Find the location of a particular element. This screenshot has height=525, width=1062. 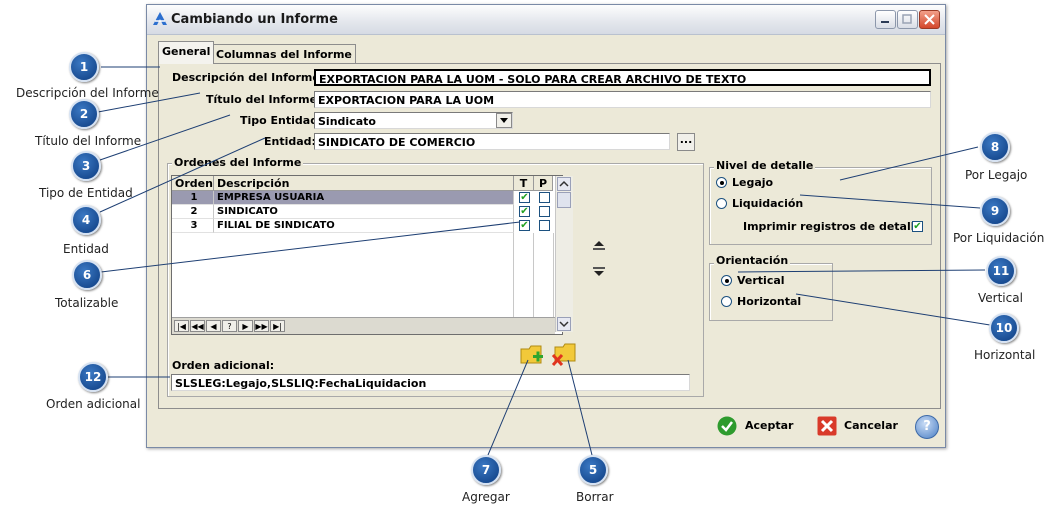

tab-general: General is located at coordinates (186, 52).